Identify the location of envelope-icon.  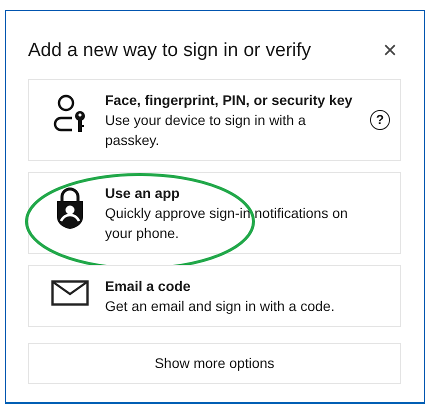
(70, 293).